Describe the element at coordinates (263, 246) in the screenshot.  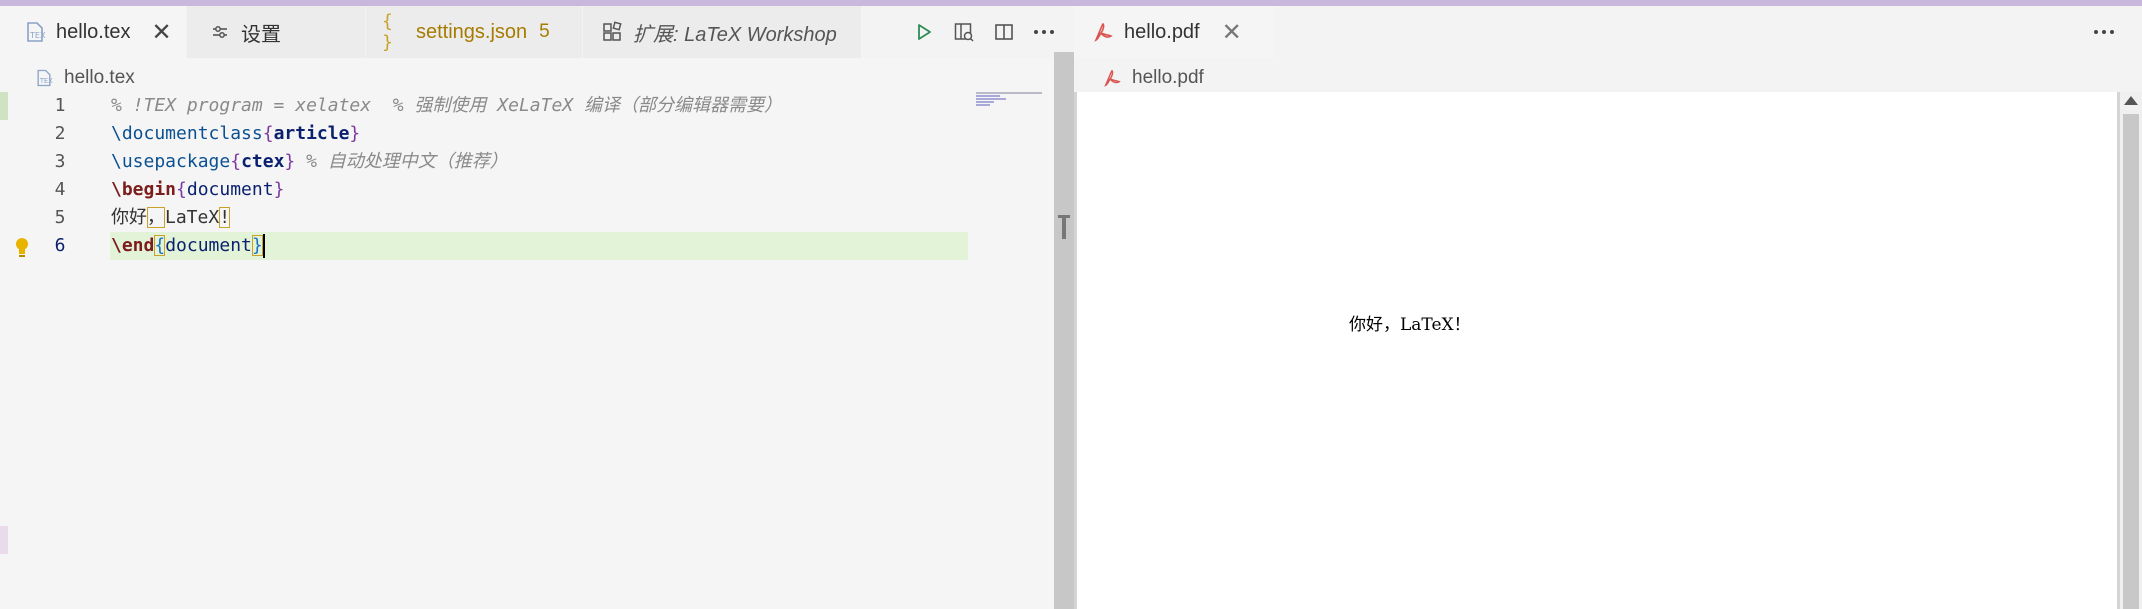
I see `text-cursor` at that location.